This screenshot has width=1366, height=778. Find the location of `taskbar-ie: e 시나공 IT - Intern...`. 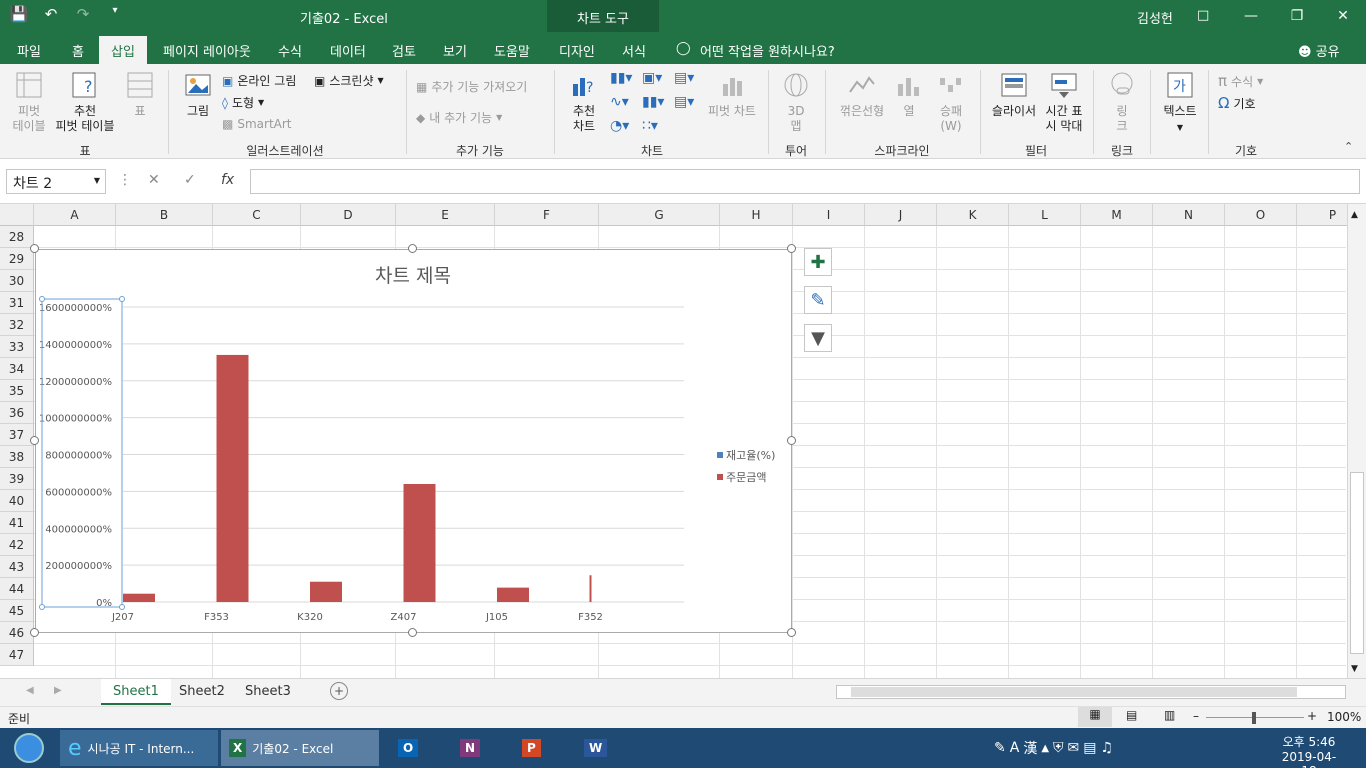

taskbar-ie: e 시나공 IT - Intern... is located at coordinates (139, 748).